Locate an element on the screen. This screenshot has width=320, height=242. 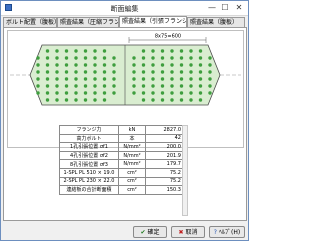
table-row: 1孔引張位置 σf1 N/mm² 200.0 is located at coordinates (121, 147).